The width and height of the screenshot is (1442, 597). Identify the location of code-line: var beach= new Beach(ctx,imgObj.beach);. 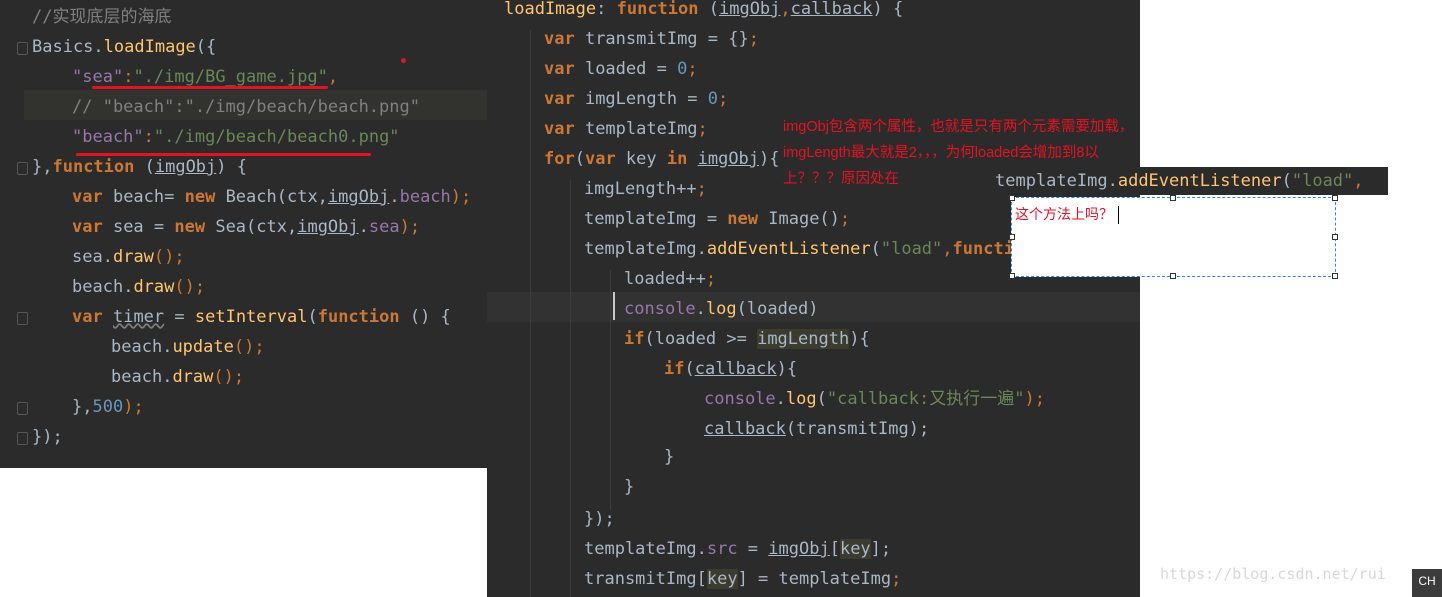
(272, 197).